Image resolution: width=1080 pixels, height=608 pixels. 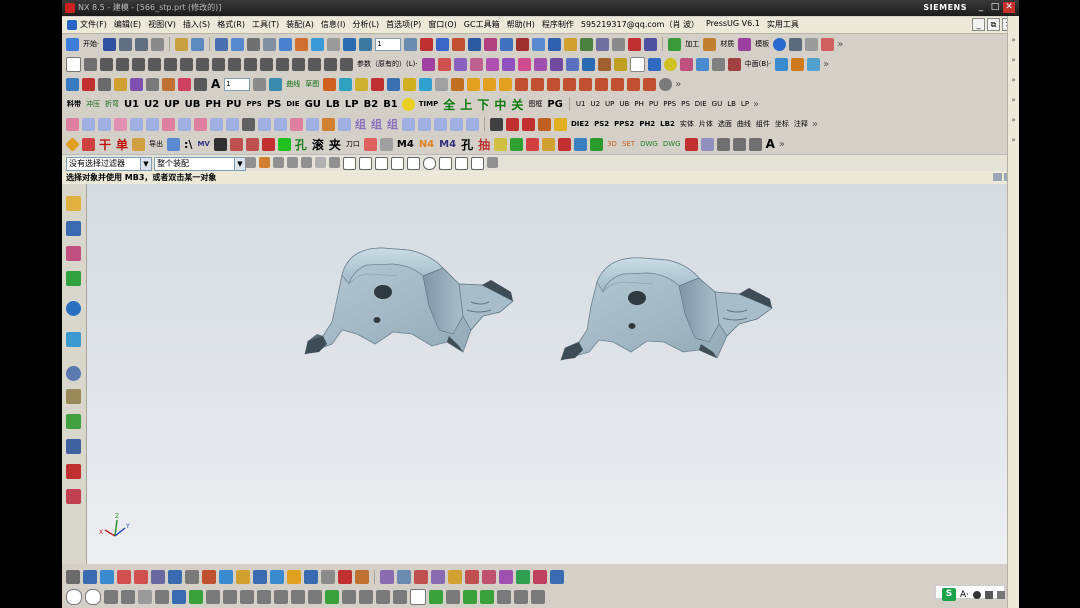 What do you see at coordinates (723, 144) in the screenshot?
I see `tool-ii-icon` at bounding box center [723, 144].